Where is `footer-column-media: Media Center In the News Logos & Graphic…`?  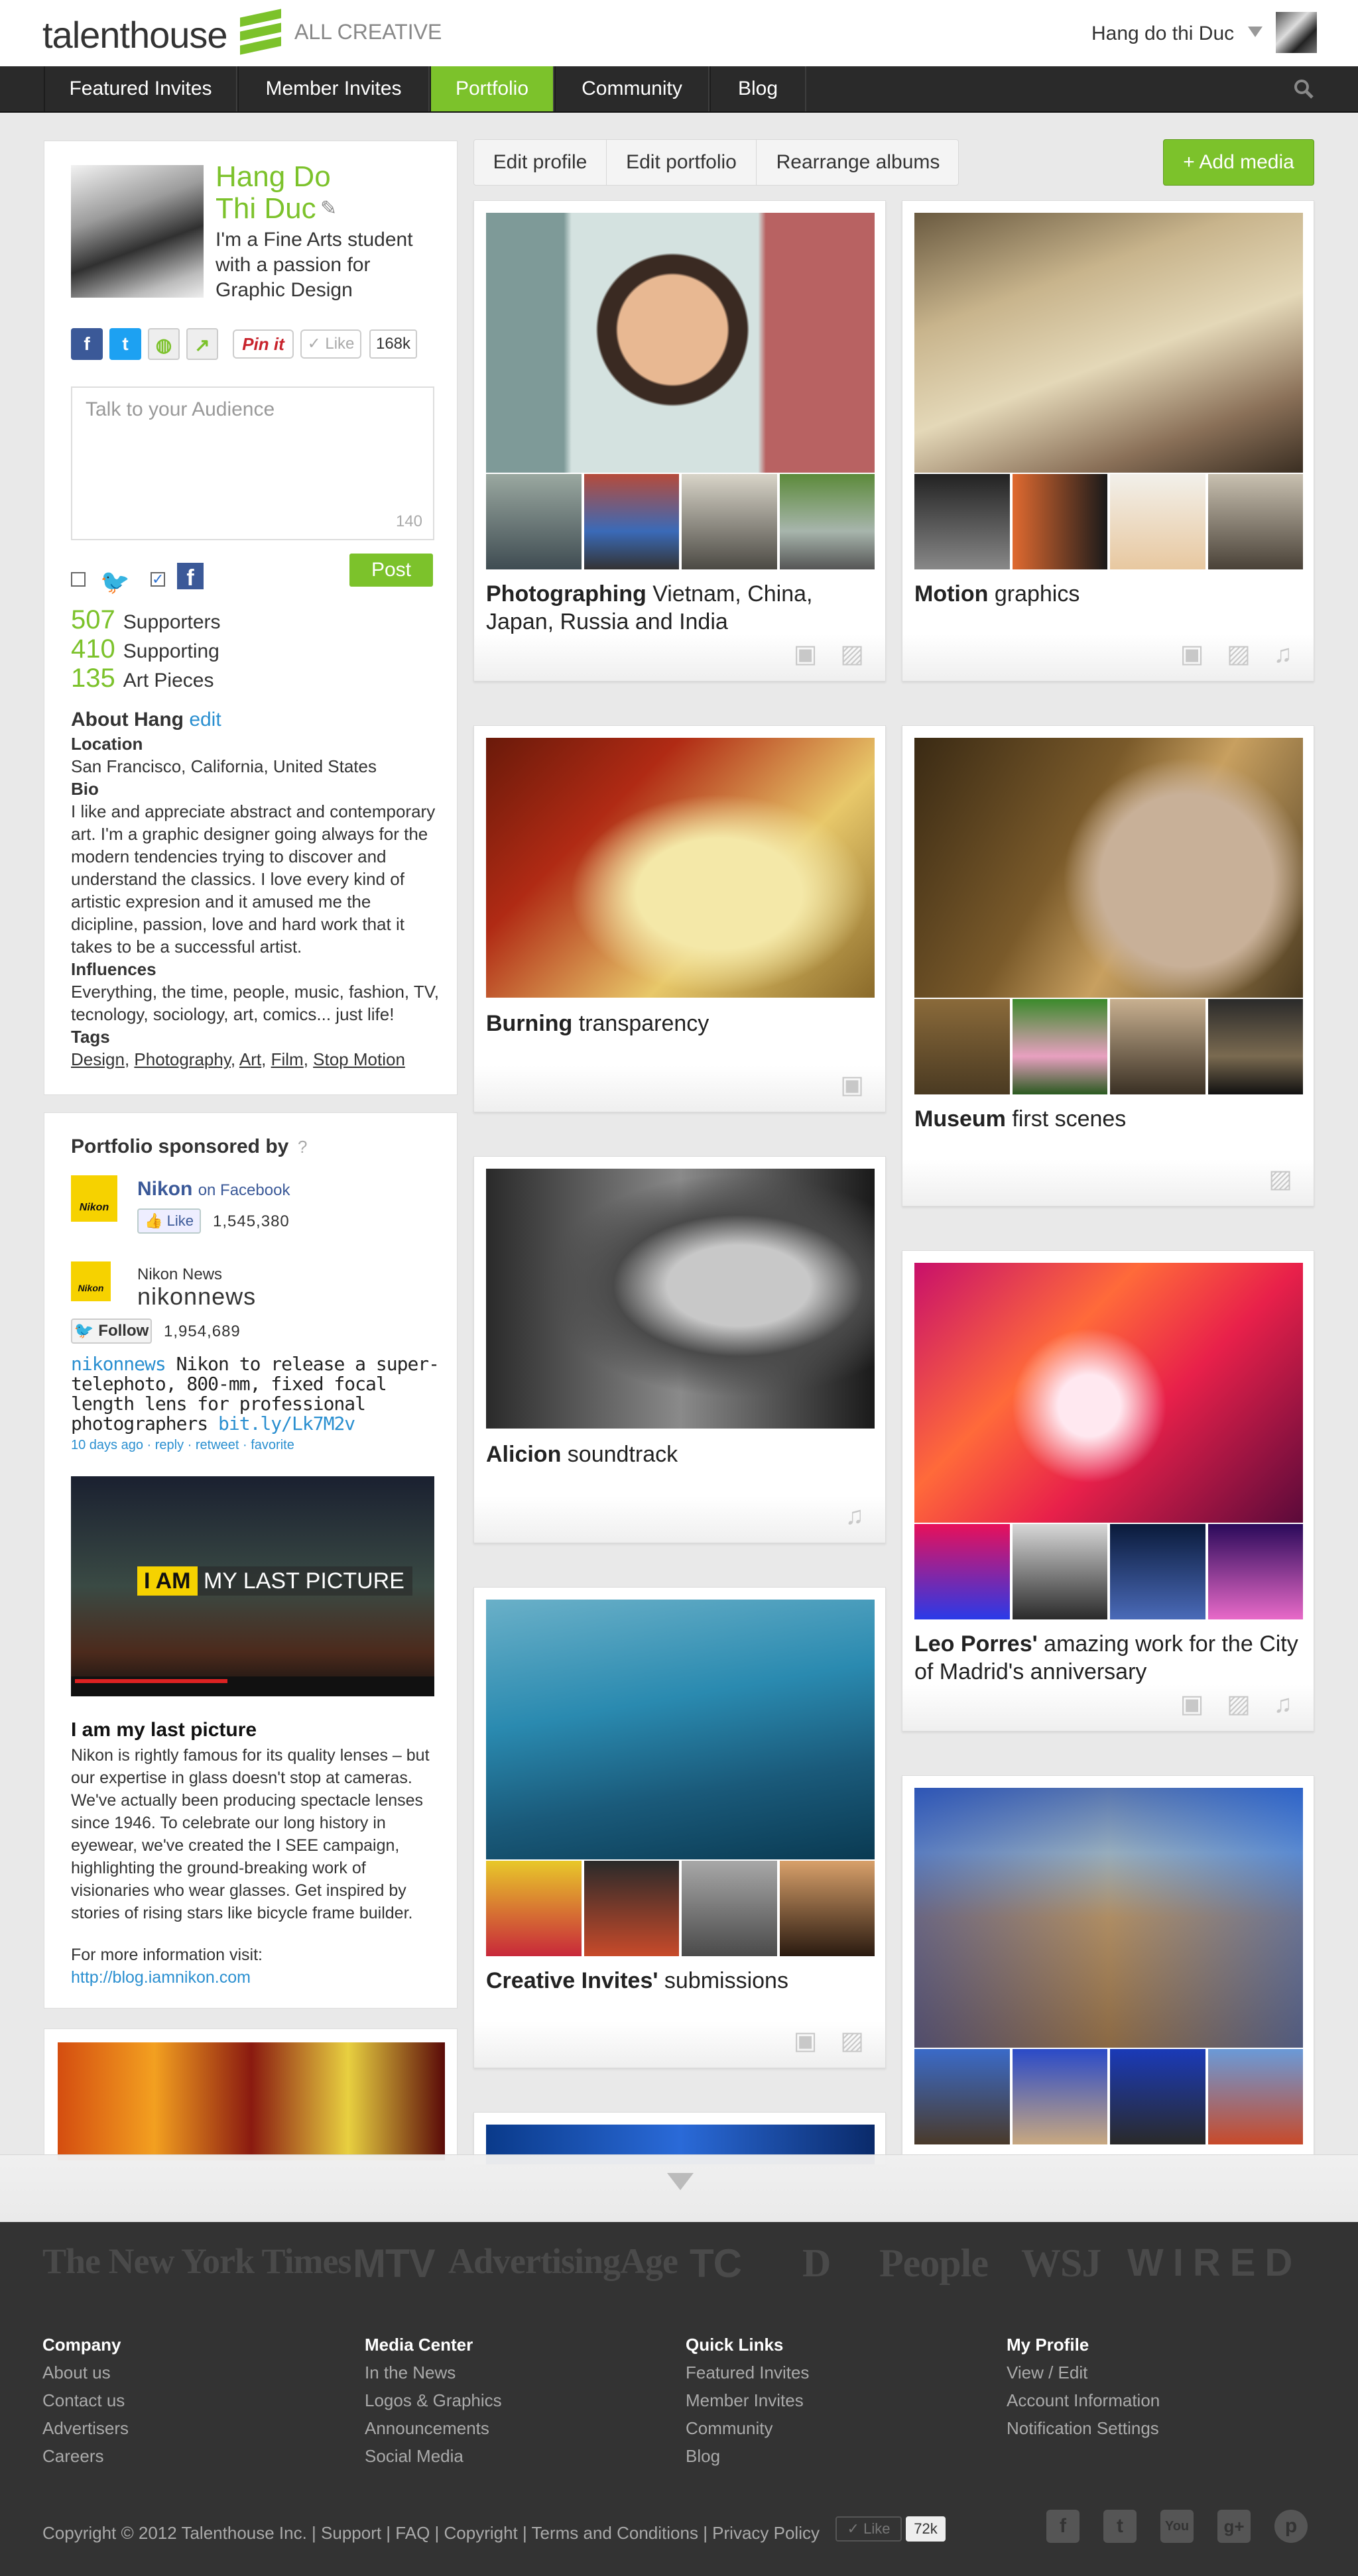
footer-column-media: Media Center In the News Logos & Graphic… is located at coordinates (433, 2401).